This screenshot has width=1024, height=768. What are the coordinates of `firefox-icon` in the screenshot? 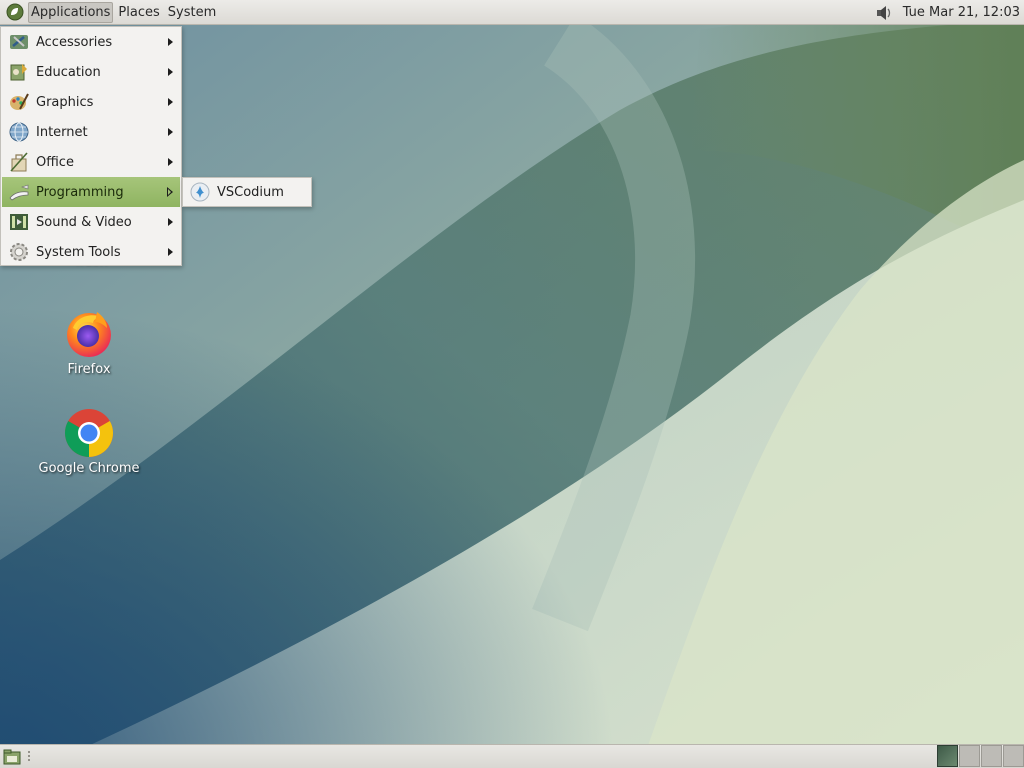 It's located at (89, 334).